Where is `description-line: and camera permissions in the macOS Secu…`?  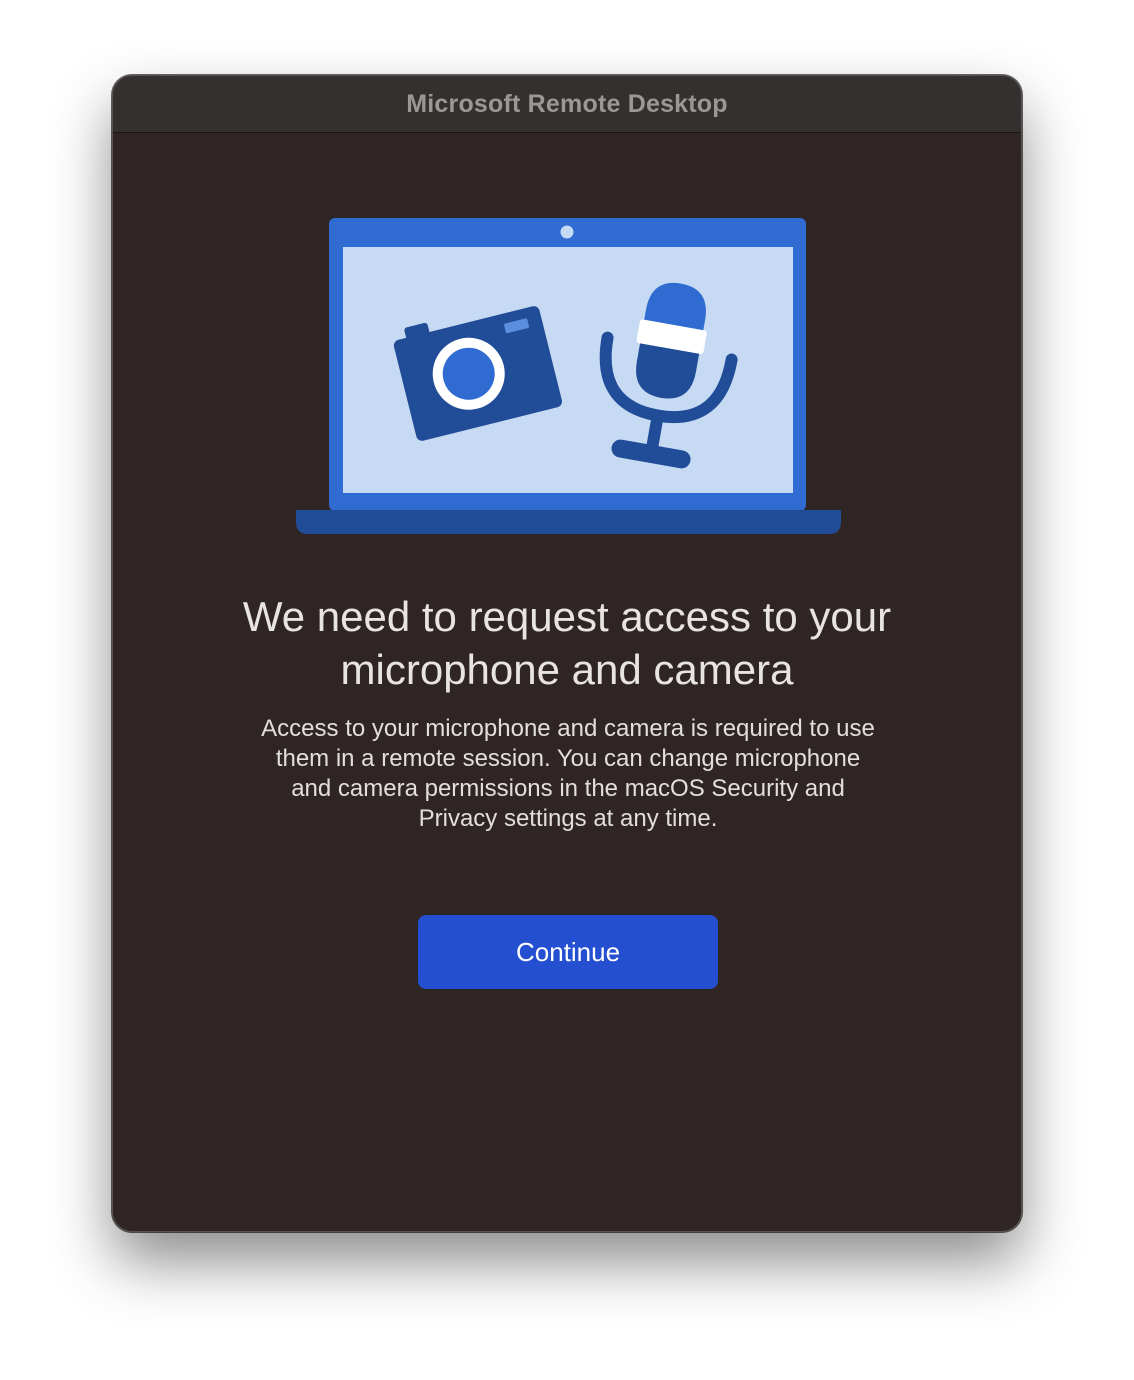 description-line: and camera permissions in the macOS Secu… is located at coordinates (568, 788).